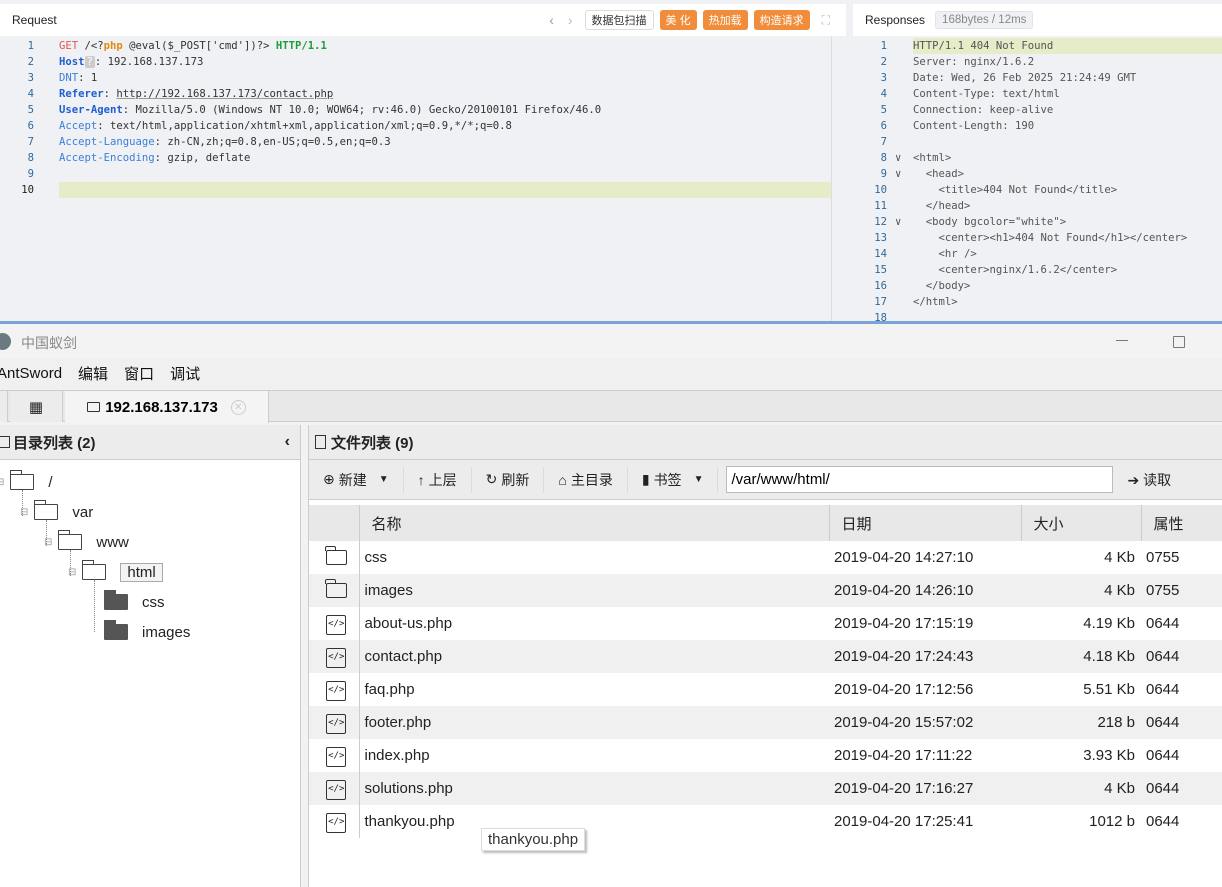 The width and height of the screenshot is (1222, 887). I want to click on up-button: ↑ 上层, so click(438, 479).